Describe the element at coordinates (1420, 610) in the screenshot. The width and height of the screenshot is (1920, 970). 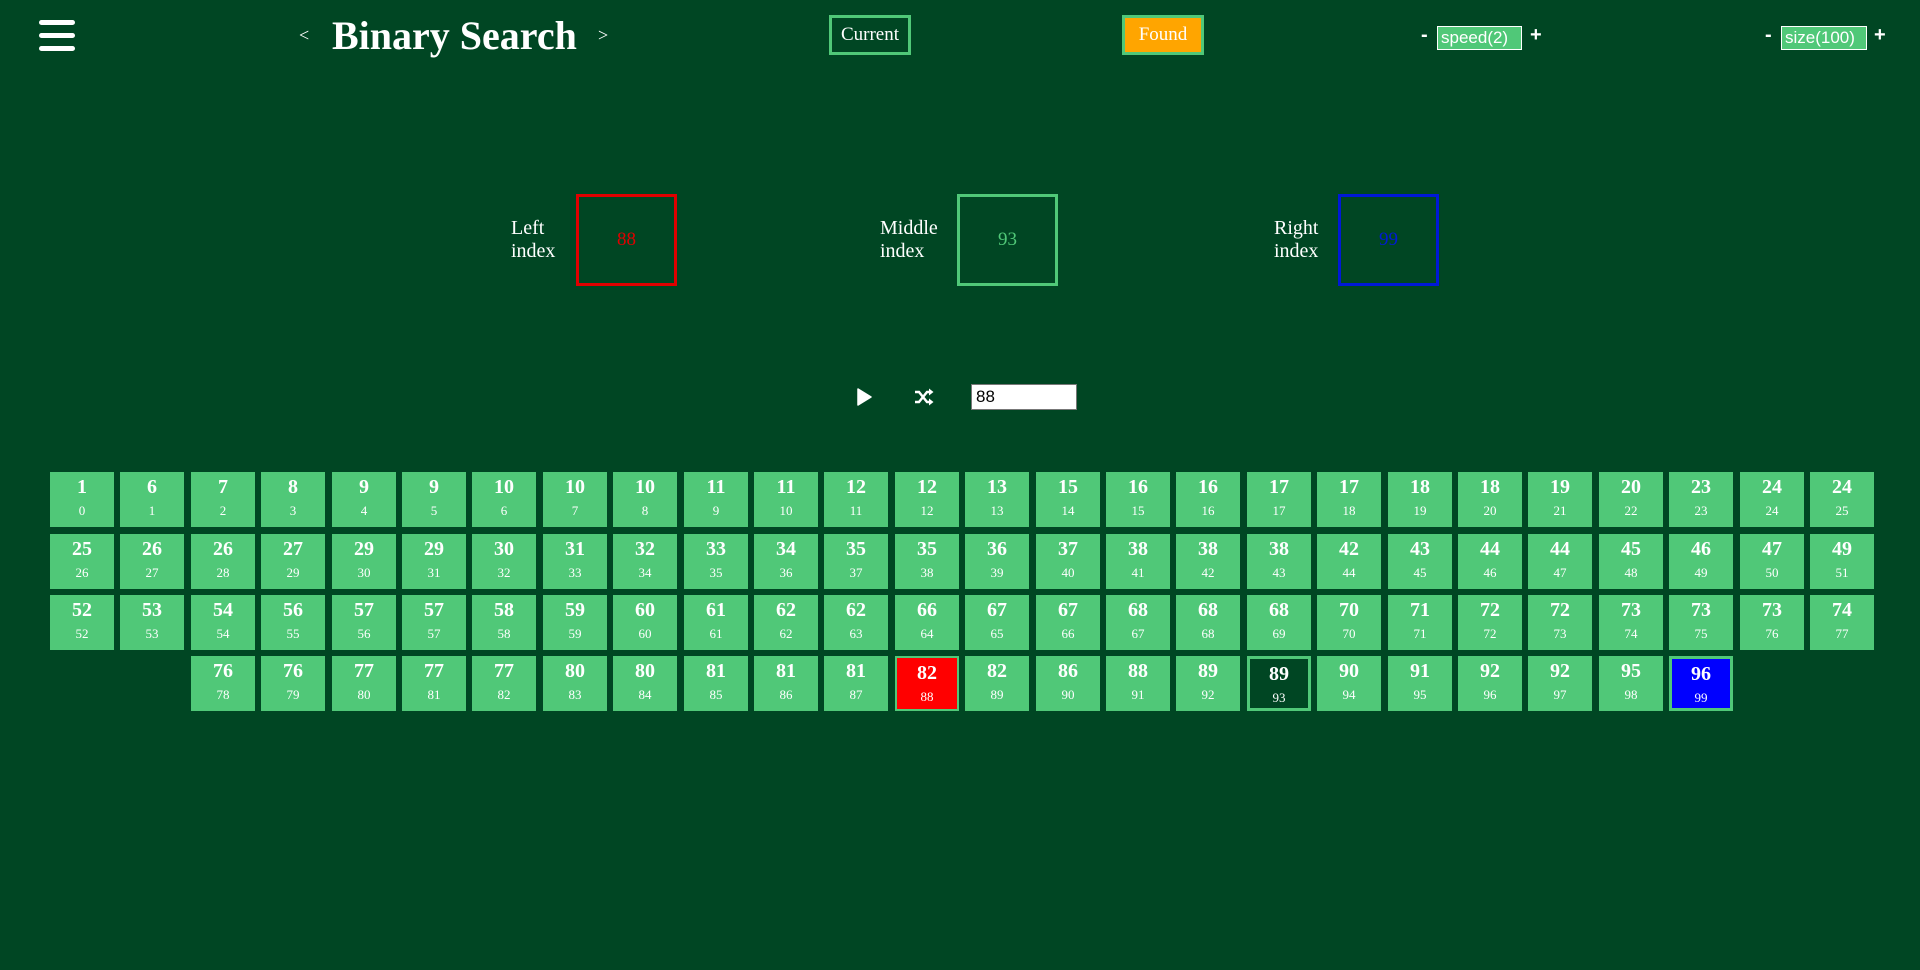
I see `cell-value: 71` at that location.